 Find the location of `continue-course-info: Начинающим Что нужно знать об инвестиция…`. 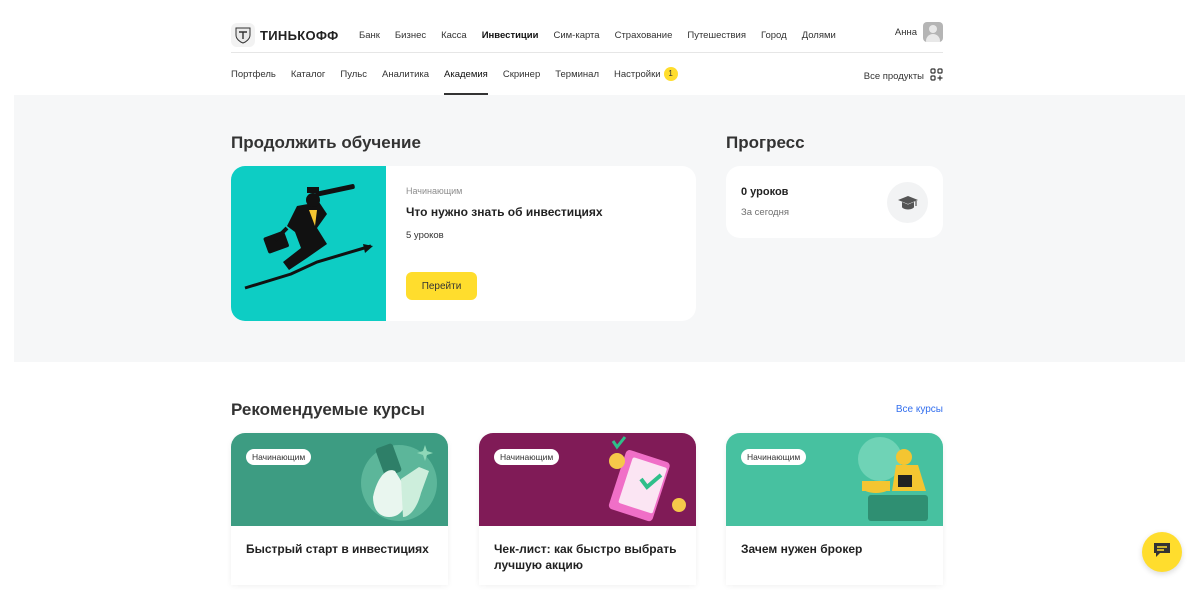

continue-course-info: Начинающим Что нужно знать об инвестиция… is located at coordinates (541, 243).